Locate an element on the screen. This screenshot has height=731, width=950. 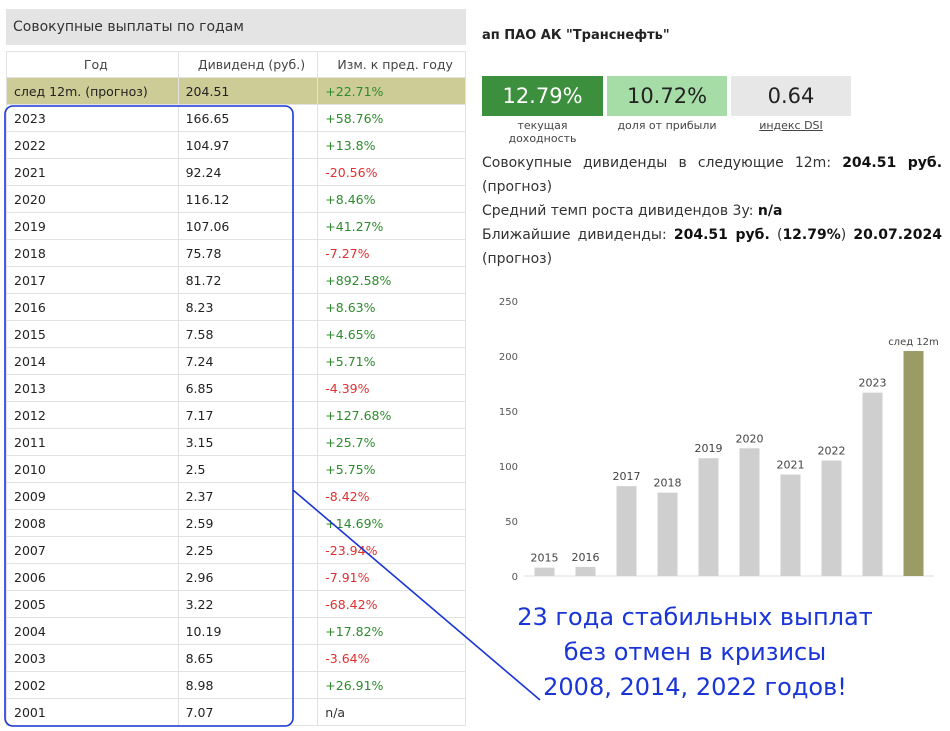
metric-payout-ratio-label: доля от прибыли is located at coordinates (667, 125).